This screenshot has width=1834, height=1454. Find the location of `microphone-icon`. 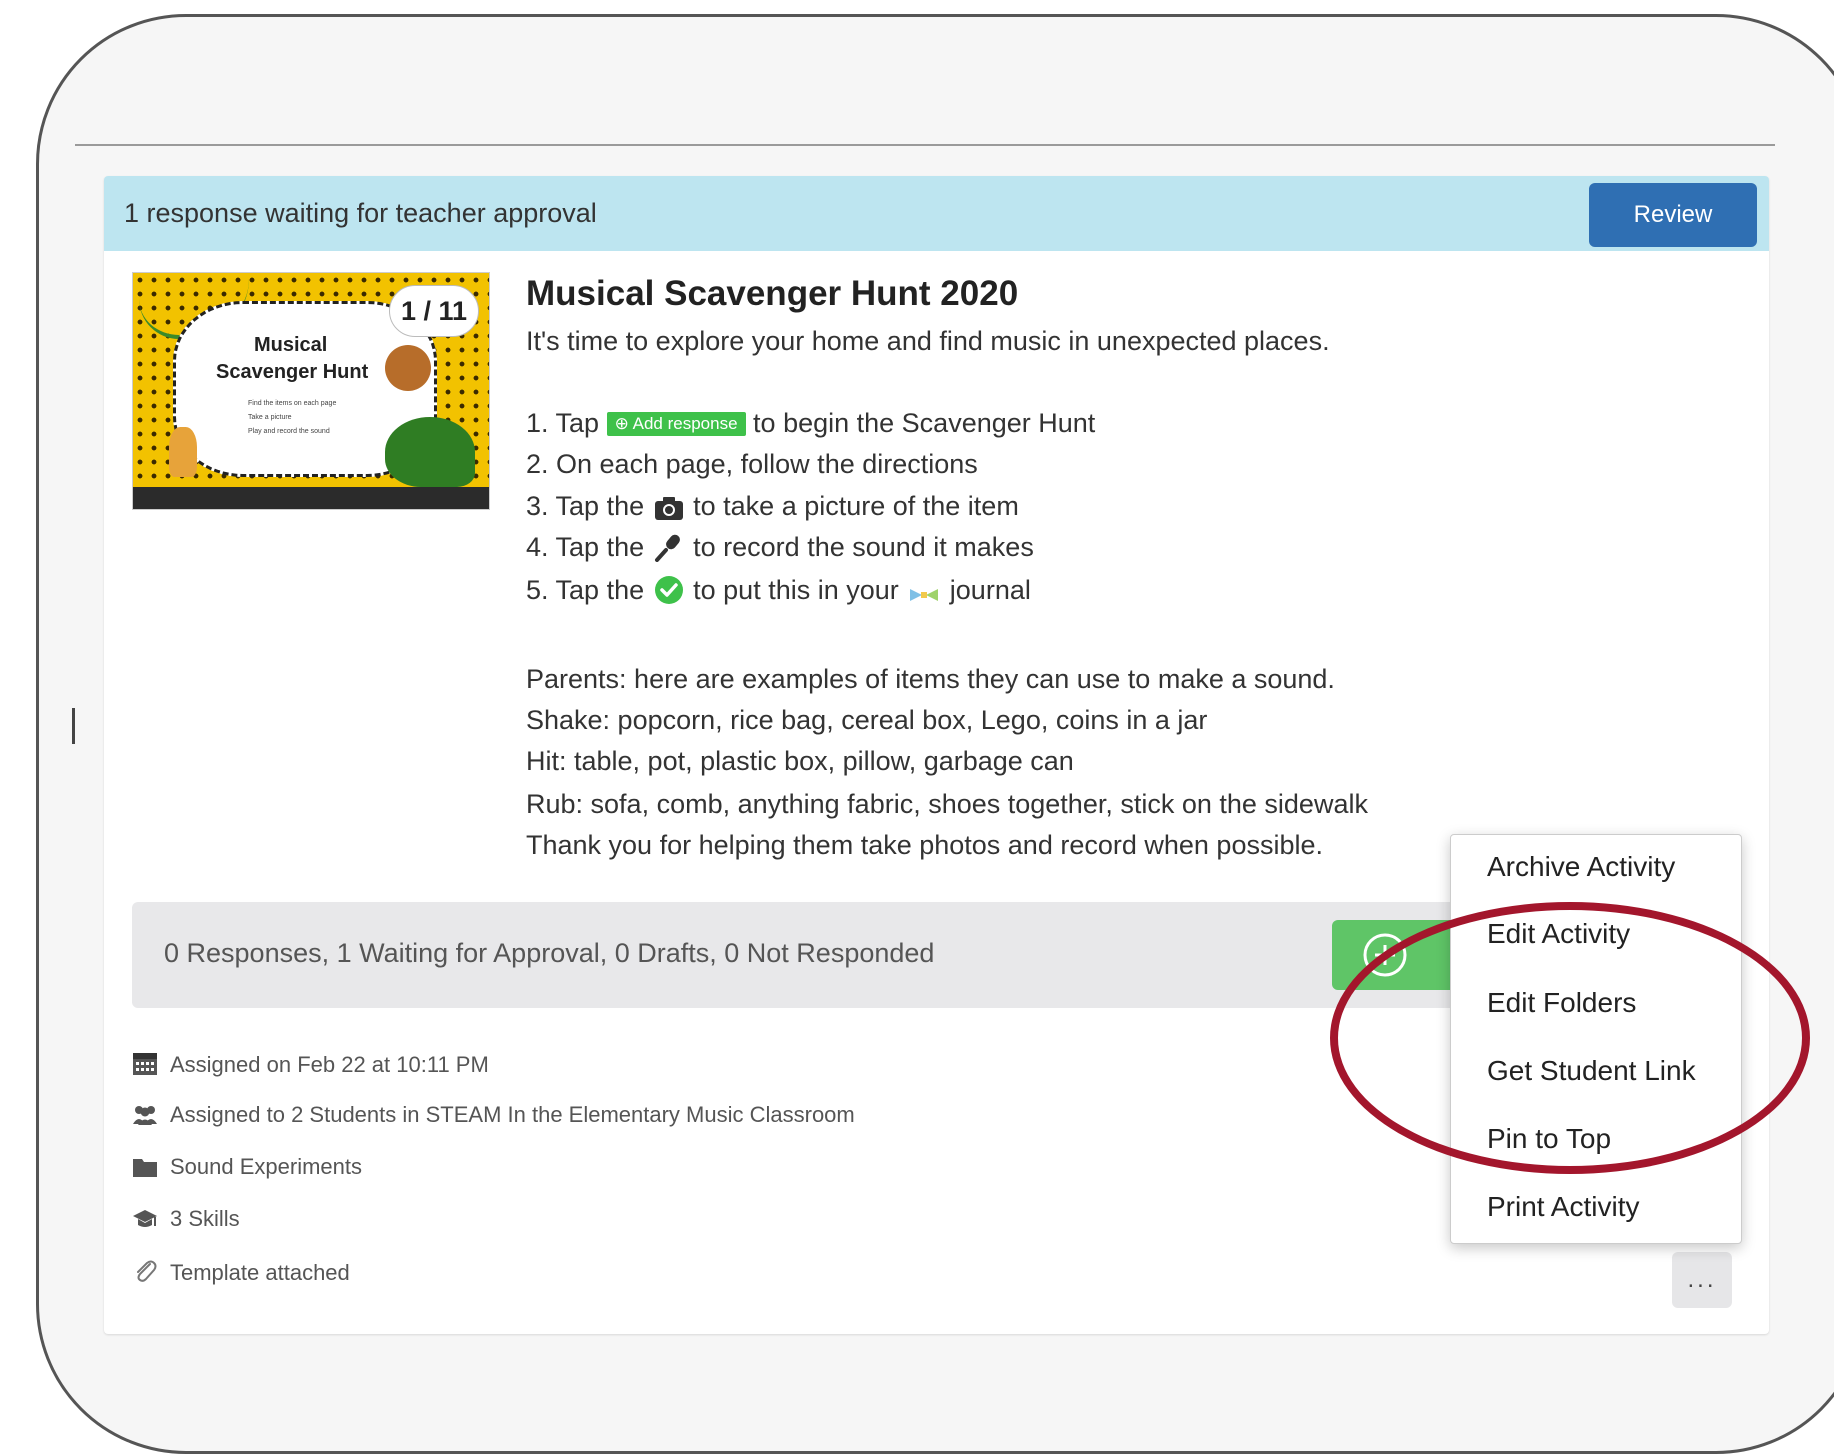

microphone-icon is located at coordinates (667, 548).